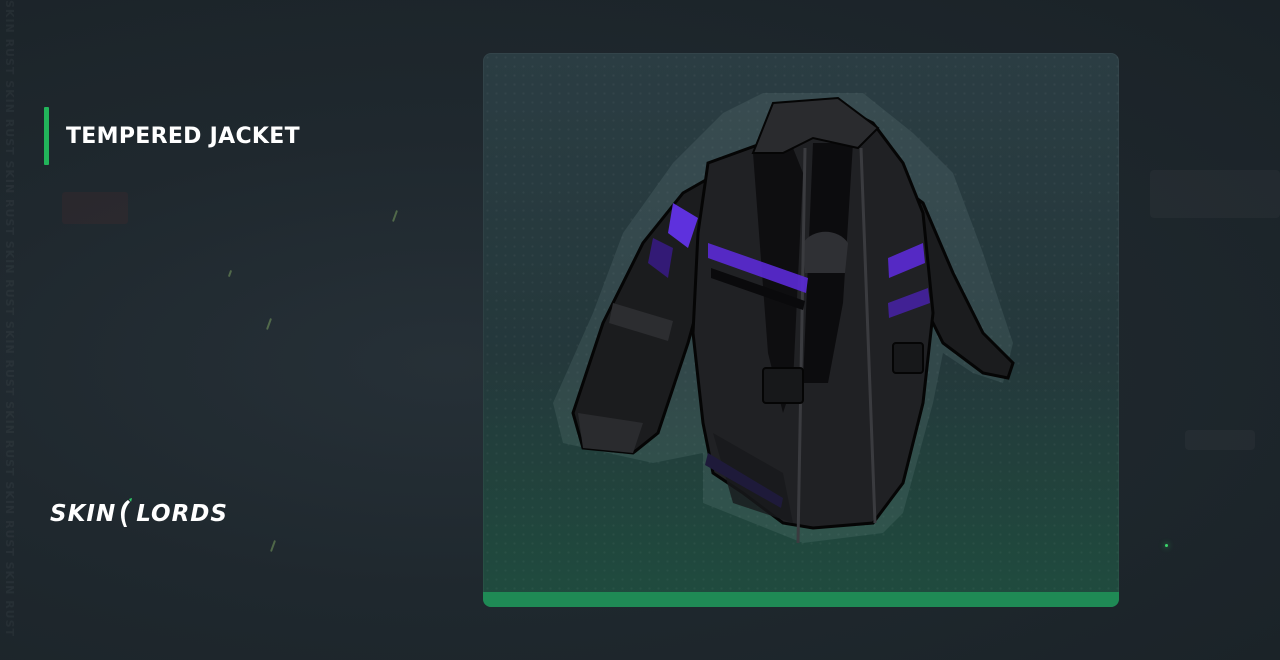  I want to click on sickle-logo-icon, so click(127, 512).